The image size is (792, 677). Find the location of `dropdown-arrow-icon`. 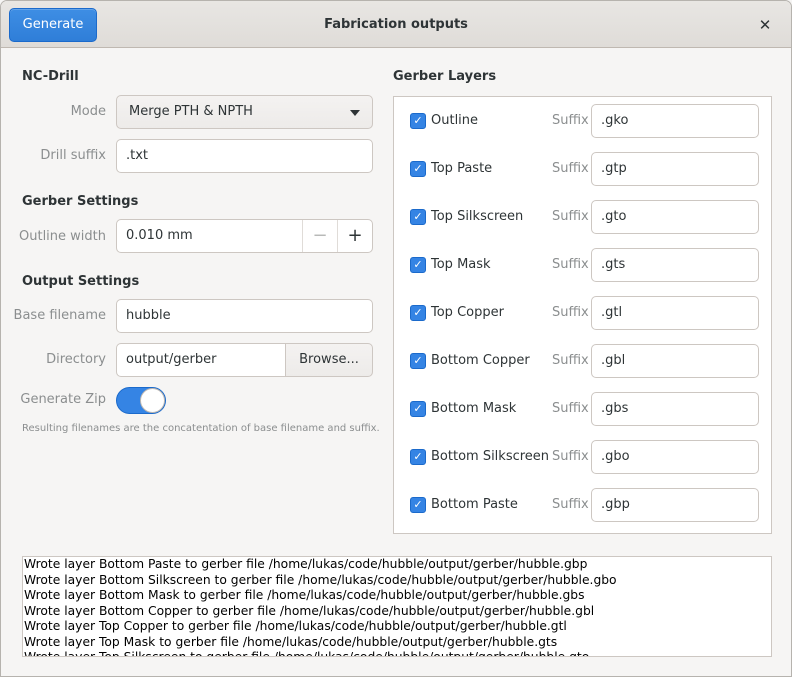

dropdown-arrow-icon is located at coordinates (355, 113).